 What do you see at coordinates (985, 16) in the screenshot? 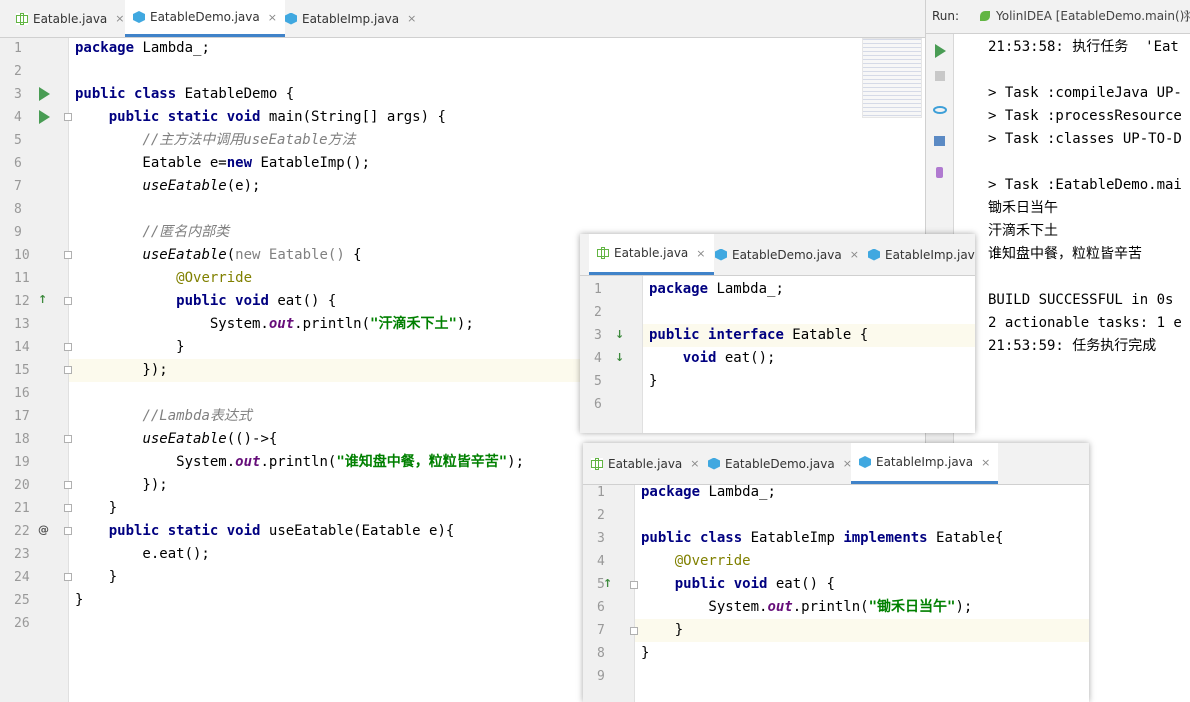
I see `run-config-icon` at bounding box center [985, 16].